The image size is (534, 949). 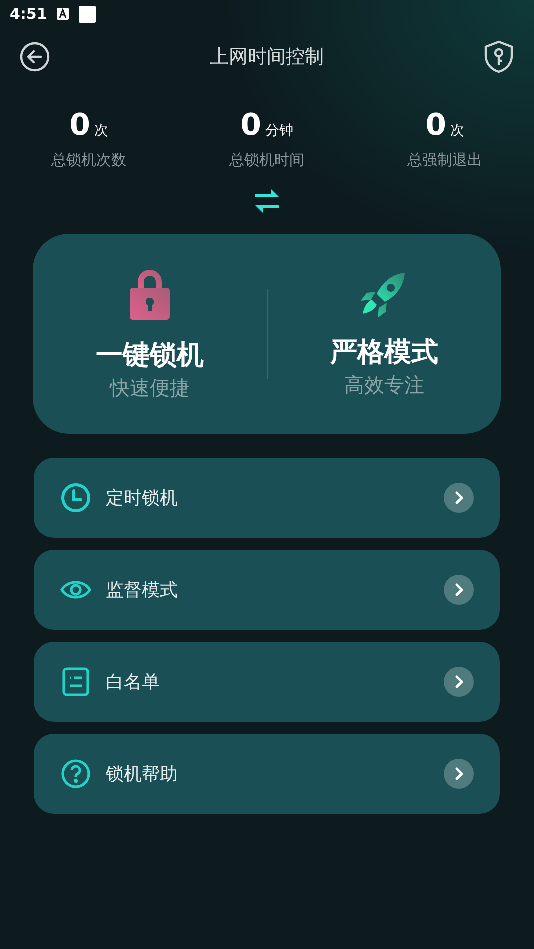 What do you see at coordinates (142, 590) in the screenshot?
I see `menu-label: 监督模式` at bounding box center [142, 590].